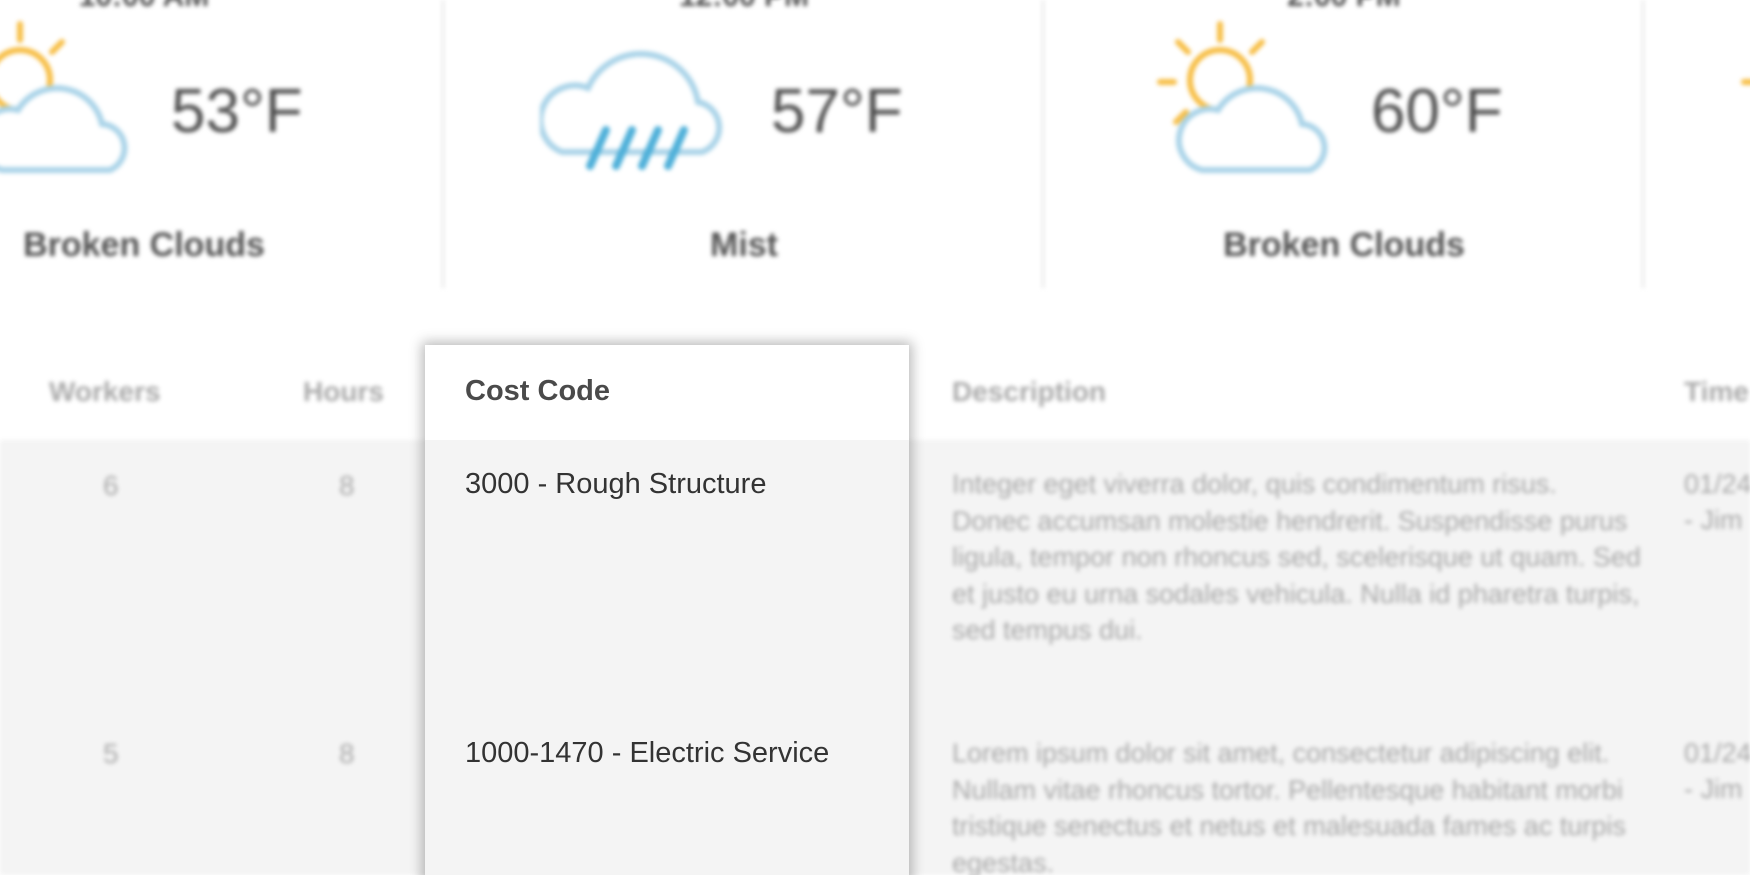  What do you see at coordinates (744, 245) in the screenshot?
I see `weather-condition: Mist` at bounding box center [744, 245].